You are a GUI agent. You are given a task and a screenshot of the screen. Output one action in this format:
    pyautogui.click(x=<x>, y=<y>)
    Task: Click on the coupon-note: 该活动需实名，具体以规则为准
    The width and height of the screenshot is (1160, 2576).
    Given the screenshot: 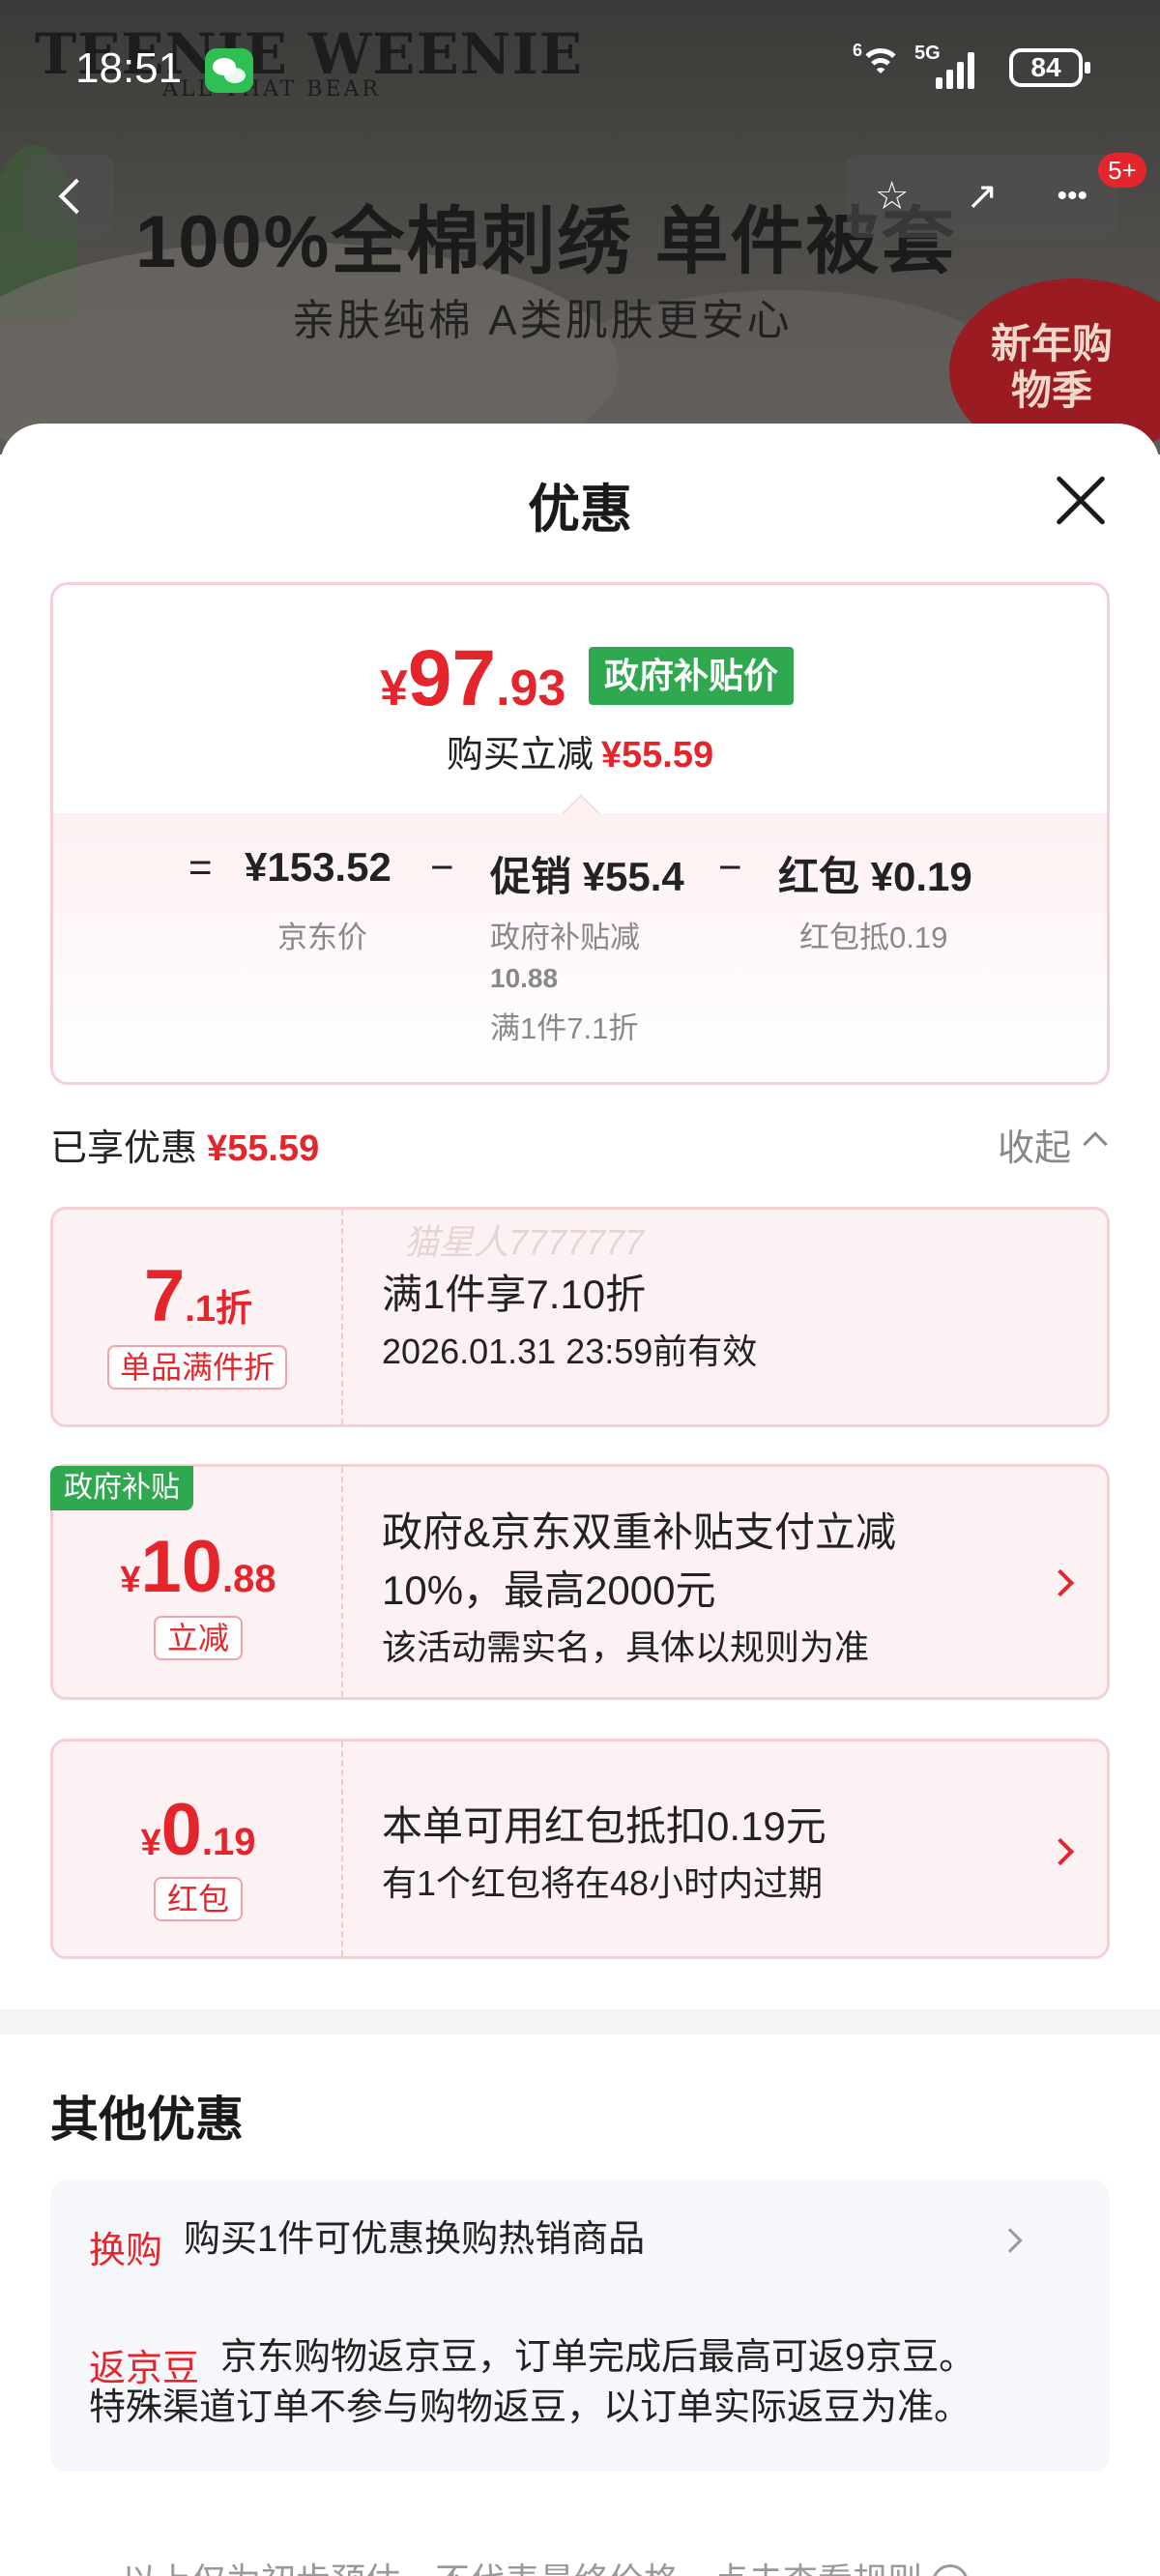 What is the action you would take?
    pyautogui.click(x=626, y=1647)
    